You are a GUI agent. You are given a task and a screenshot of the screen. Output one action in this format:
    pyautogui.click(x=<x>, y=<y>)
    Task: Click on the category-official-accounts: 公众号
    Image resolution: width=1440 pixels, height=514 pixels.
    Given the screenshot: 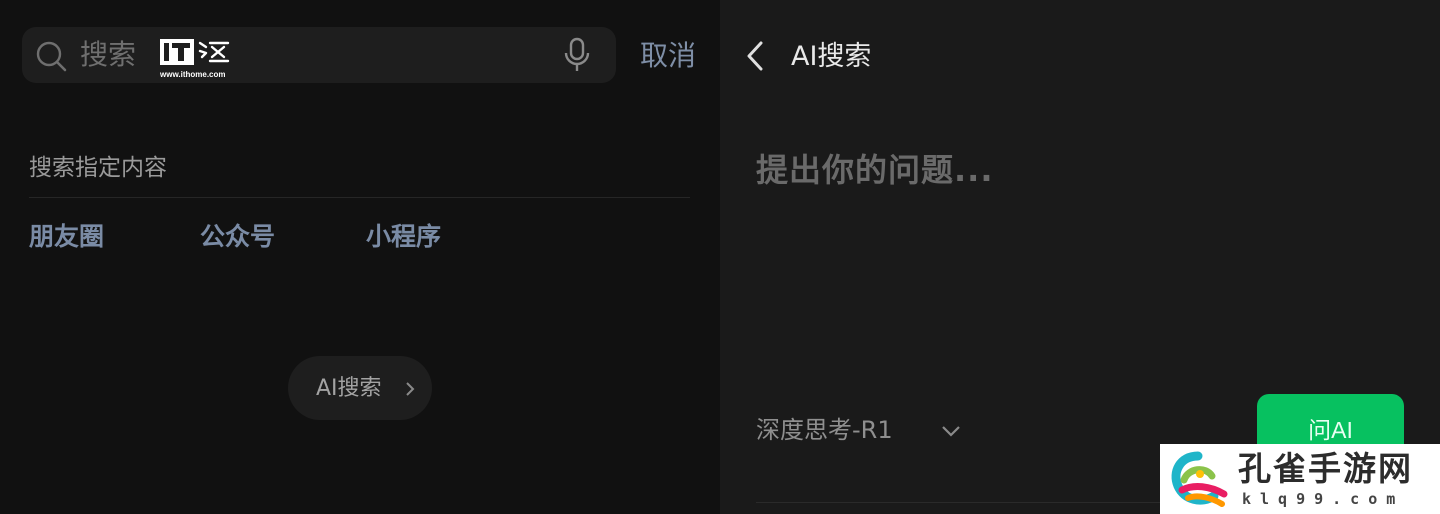 What is the action you would take?
    pyautogui.click(x=237, y=237)
    